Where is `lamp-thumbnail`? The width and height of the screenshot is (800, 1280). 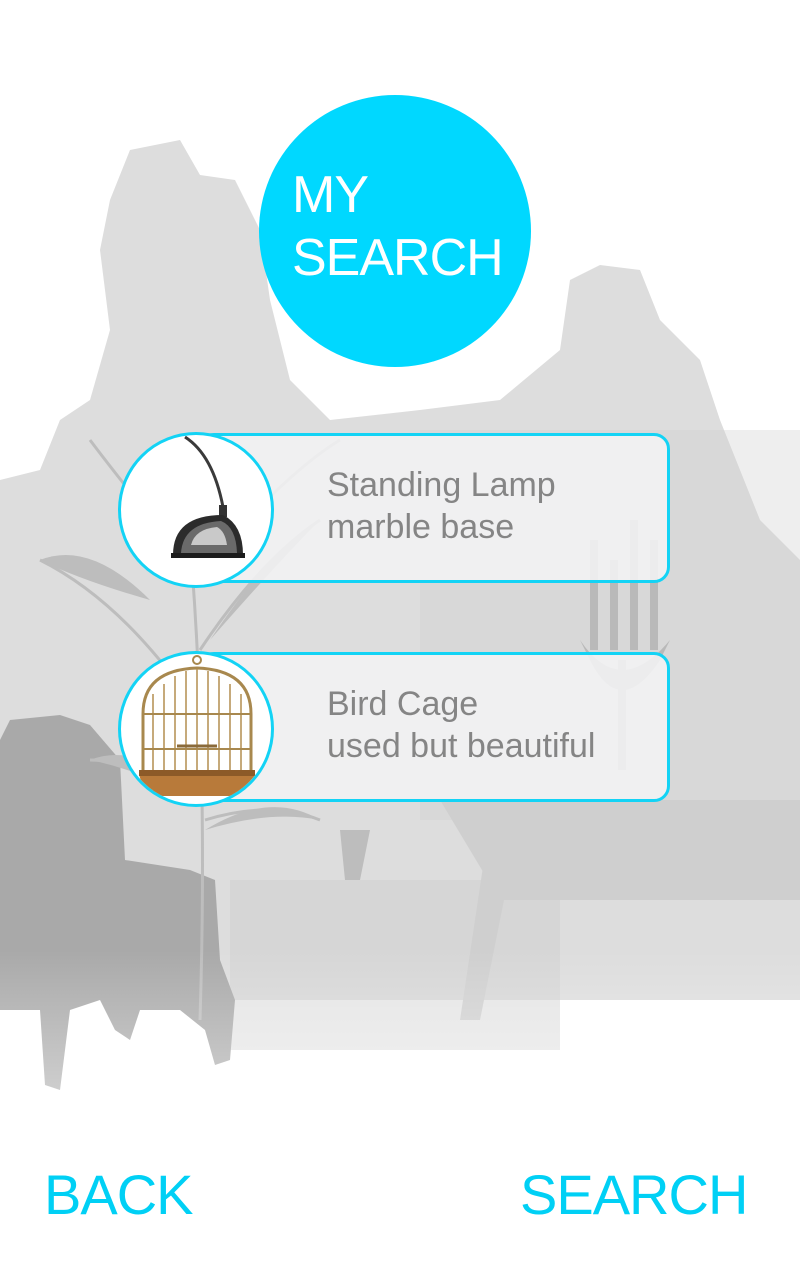
lamp-thumbnail is located at coordinates (196, 510).